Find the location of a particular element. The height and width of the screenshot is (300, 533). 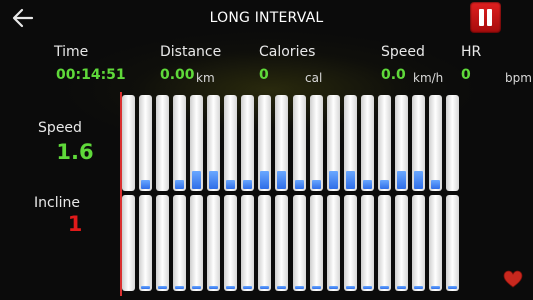

time-label: Time is located at coordinates (71, 52).